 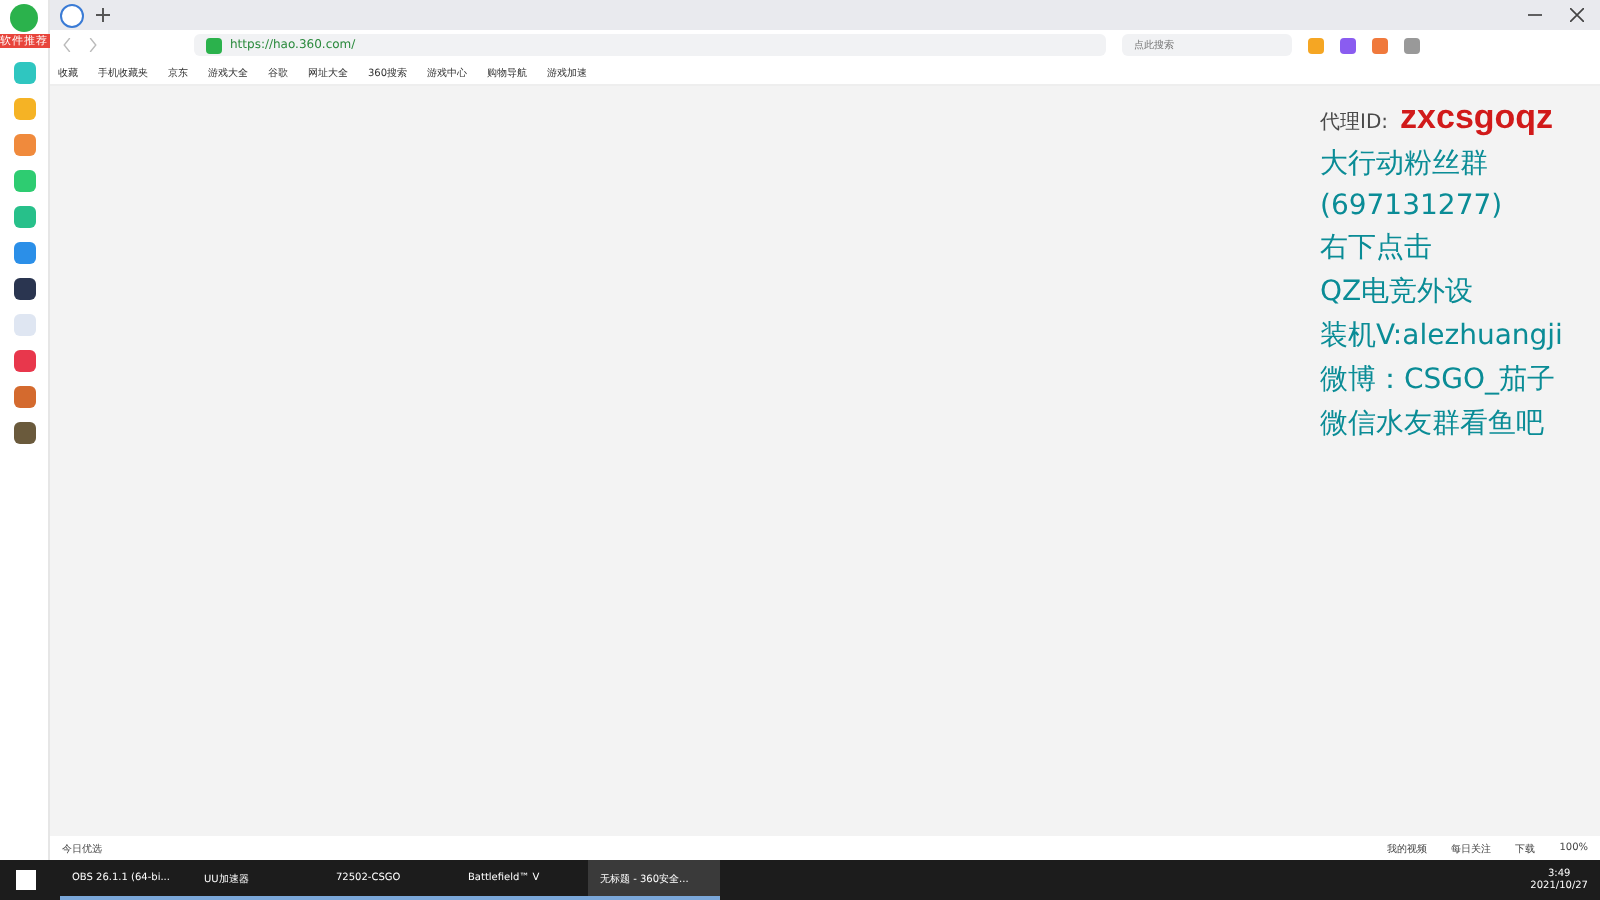 What do you see at coordinates (1398, 292) in the screenshot?
I see `overlay-text: QZ电竞外设` at bounding box center [1398, 292].